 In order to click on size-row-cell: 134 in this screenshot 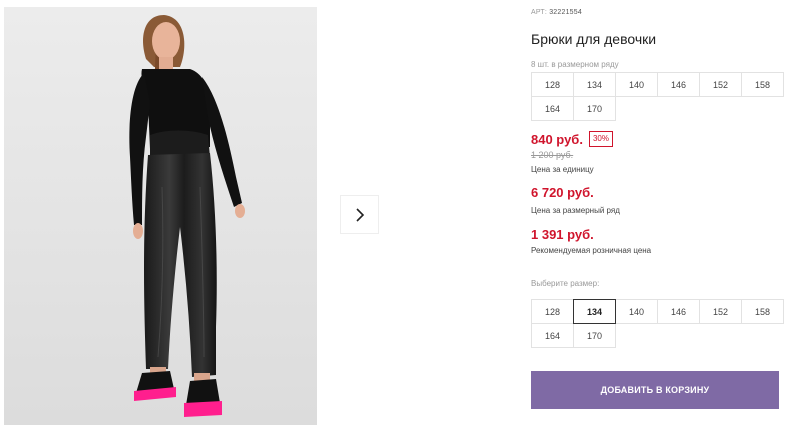, I will do `click(594, 84)`.